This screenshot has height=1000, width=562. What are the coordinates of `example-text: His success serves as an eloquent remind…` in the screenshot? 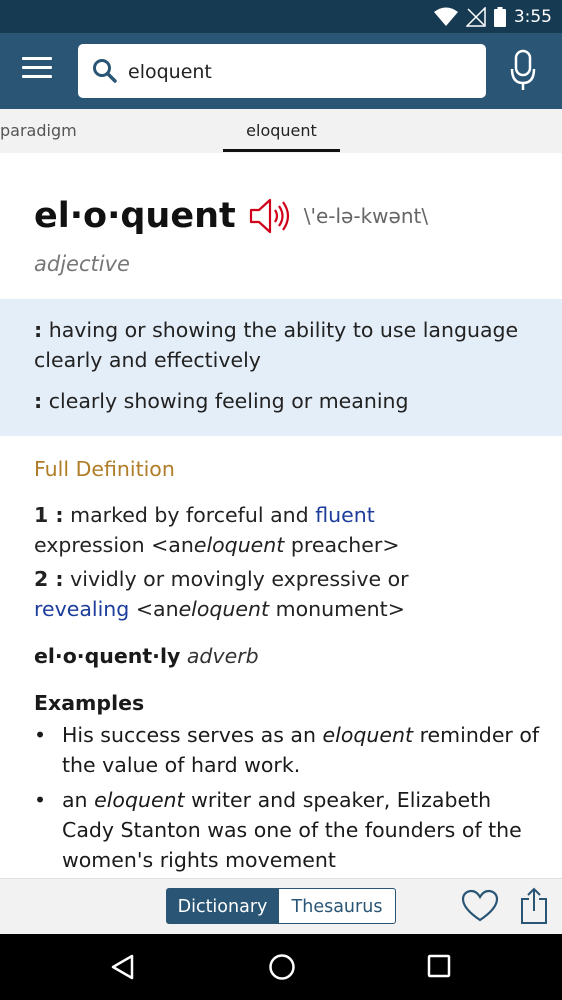 It's located at (302, 750).